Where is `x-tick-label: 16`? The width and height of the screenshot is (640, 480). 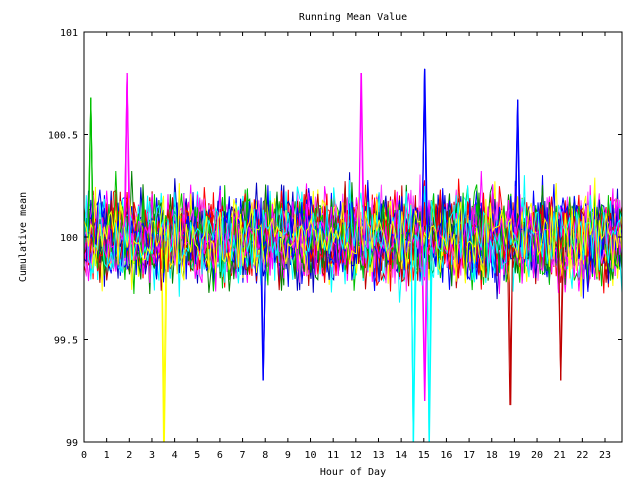
x-tick-label: 16 is located at coordinates (446, 455).